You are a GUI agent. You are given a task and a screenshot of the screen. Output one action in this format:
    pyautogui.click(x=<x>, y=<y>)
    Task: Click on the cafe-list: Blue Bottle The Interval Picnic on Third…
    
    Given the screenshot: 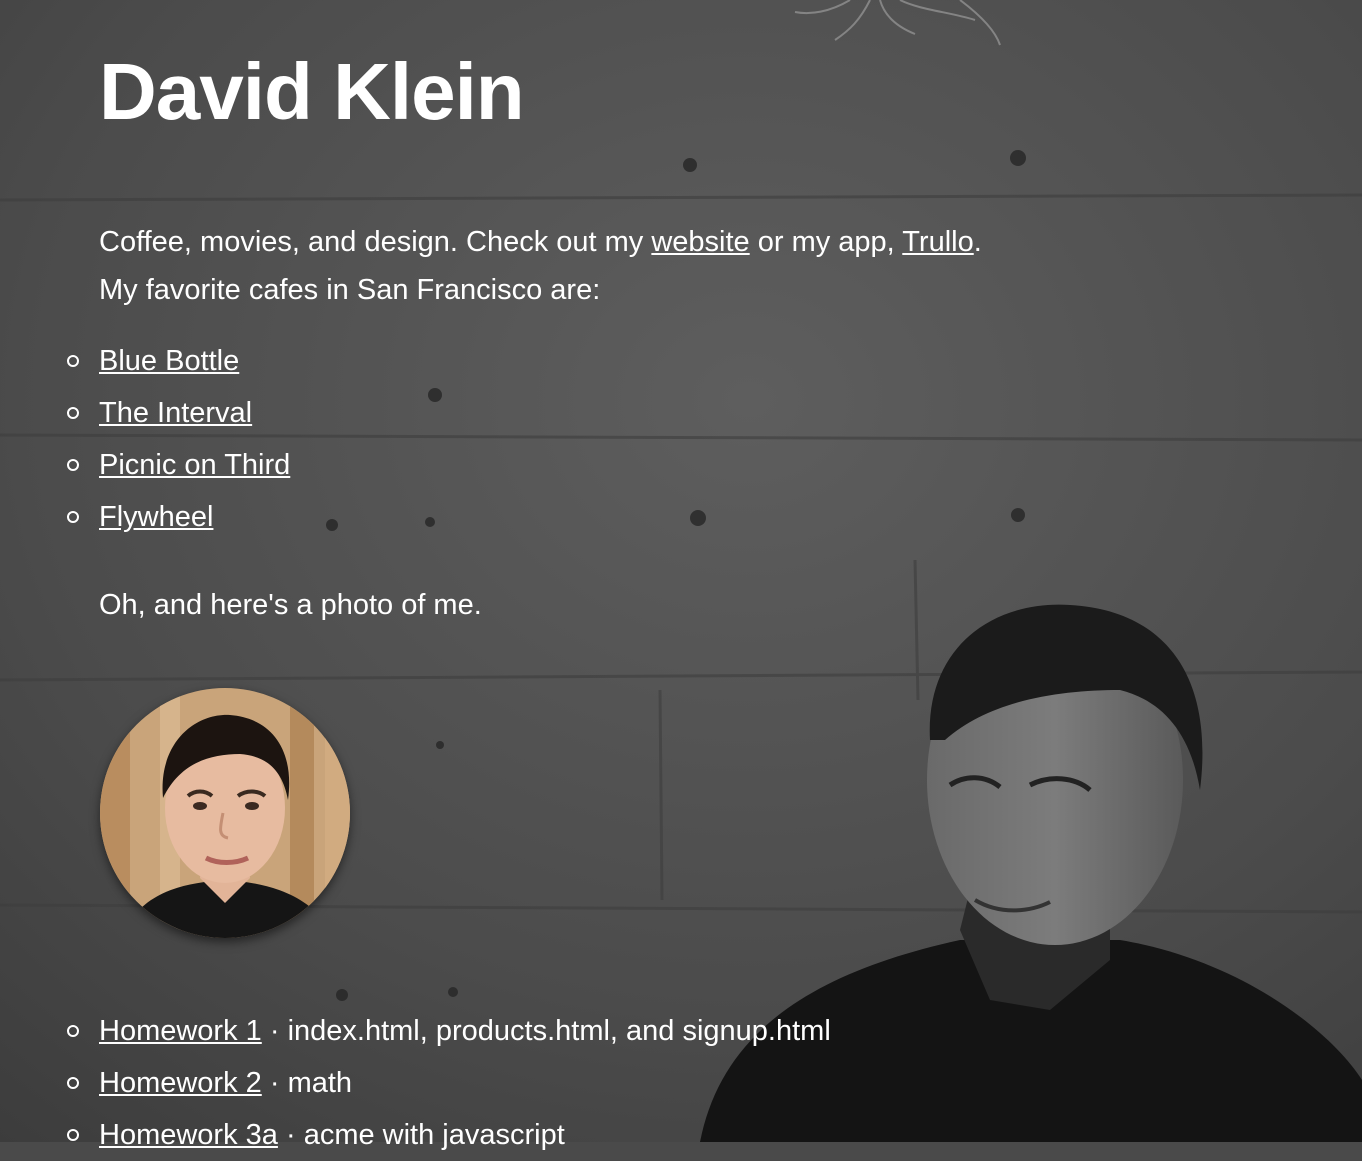 What is the action you would take?
    pyautogui.click(x=178, y=439)
    